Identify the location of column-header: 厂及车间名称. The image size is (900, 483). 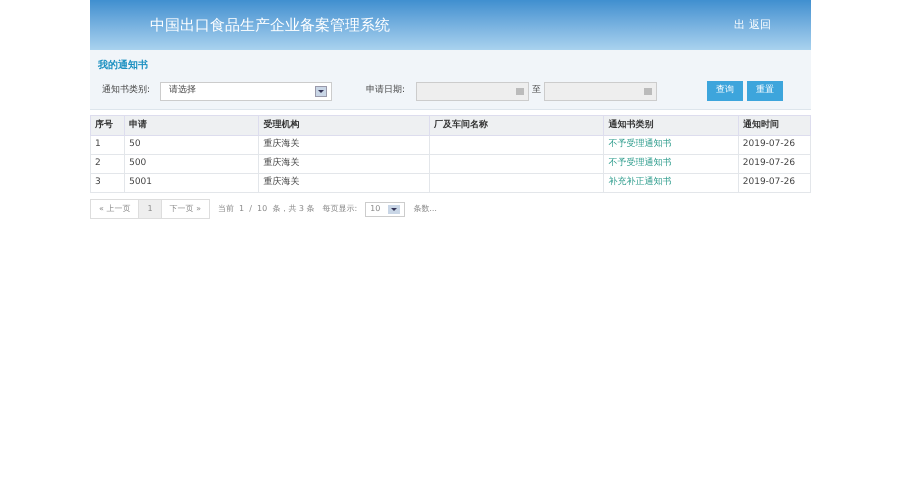
(516, 126).